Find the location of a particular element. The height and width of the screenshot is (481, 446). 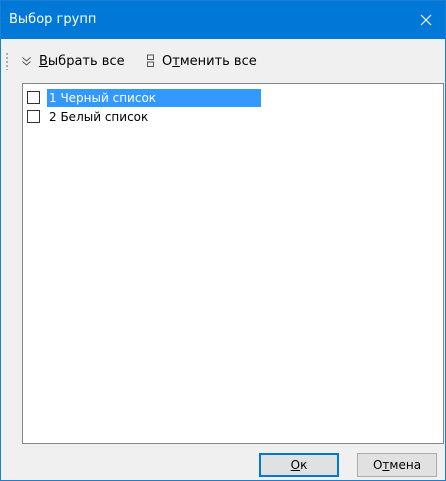

deselect-all-label: Отменить все is located at coordinates (209, 61).